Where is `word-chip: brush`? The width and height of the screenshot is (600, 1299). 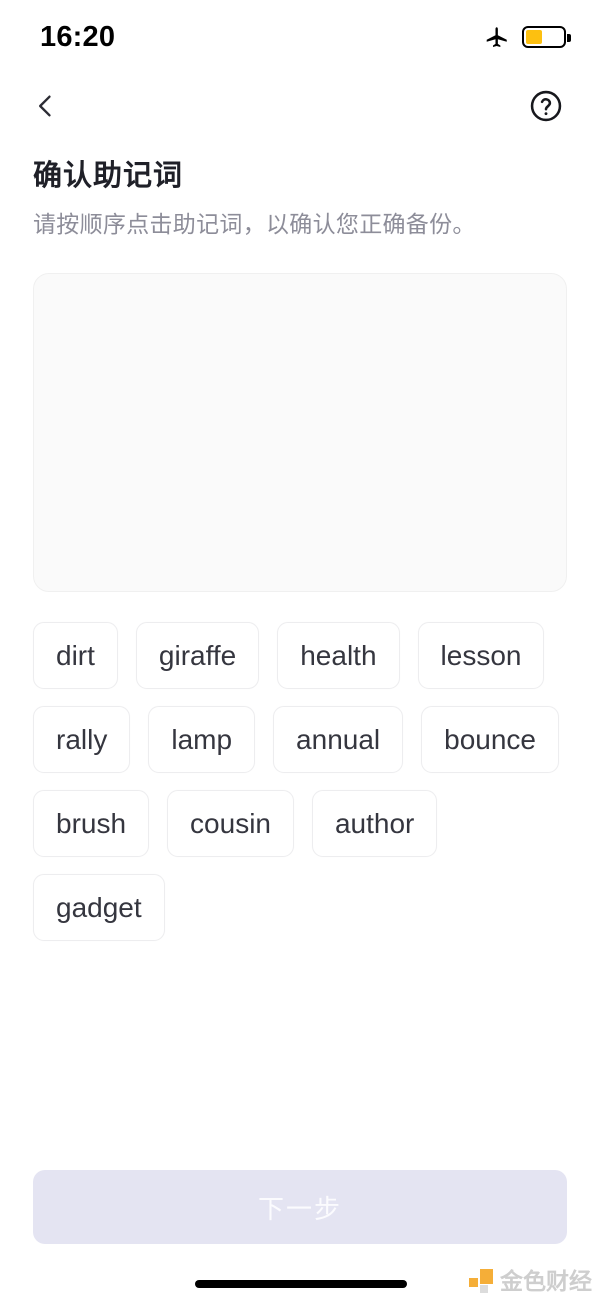
word-chip: brush is located at coordinates (91, 824).